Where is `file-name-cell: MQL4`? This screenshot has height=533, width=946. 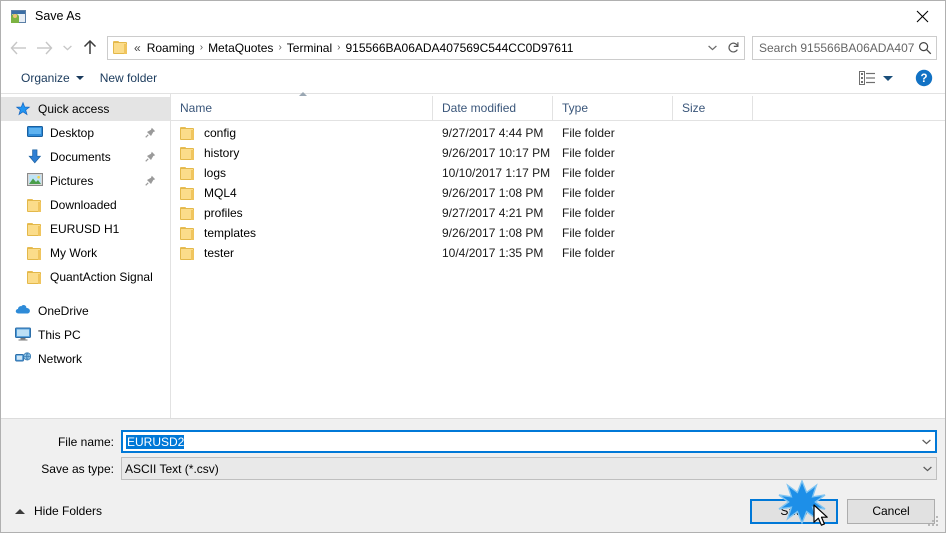 file-name-cell: MQL4 is located at coordinates (302, 193).